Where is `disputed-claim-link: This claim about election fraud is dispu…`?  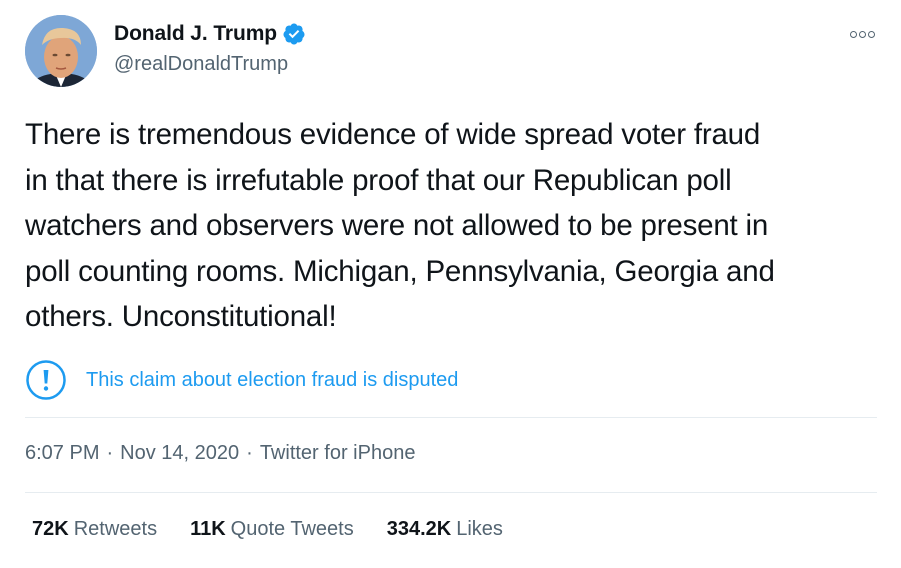
disputed-claim-link: This claim about election fraud is dispu… is located at coordinates (272, 380).